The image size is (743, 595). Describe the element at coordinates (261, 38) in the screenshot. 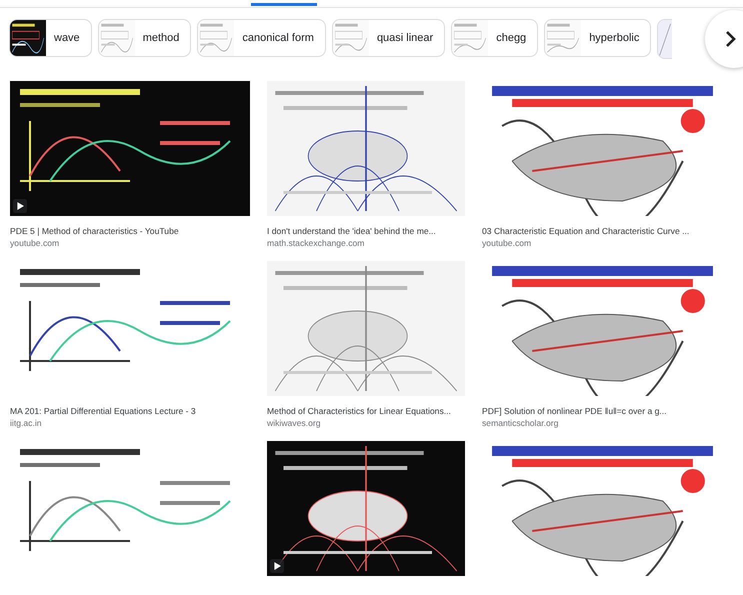

I see `search-chip: canonical form` at that location.